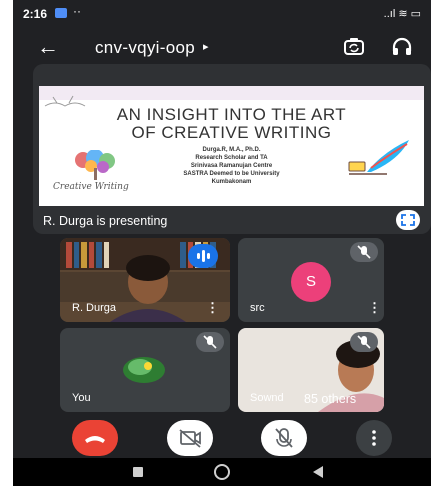 The height and width of the screenshot is (486, 444). Describe the element at coordinates (145, 280) in the screenshot. I see `participant-tile: R. Durga ⋮` at that location.